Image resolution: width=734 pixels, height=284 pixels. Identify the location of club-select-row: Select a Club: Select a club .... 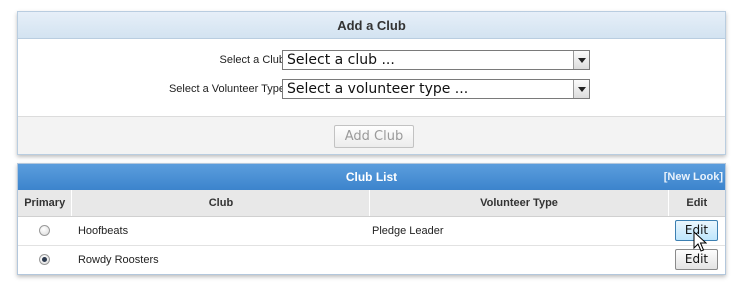
(371, 61).